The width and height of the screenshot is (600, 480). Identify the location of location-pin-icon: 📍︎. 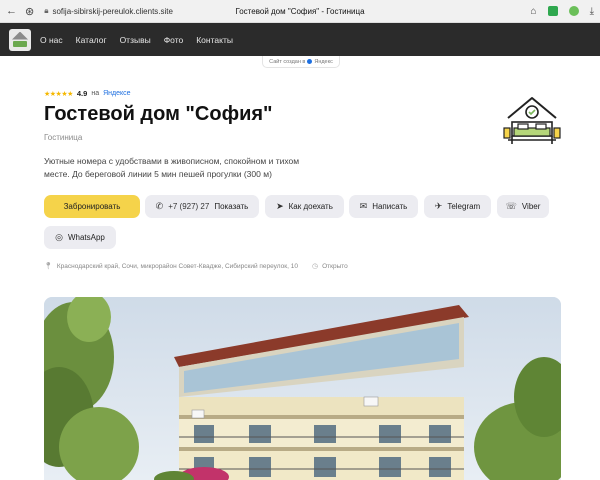
(48, 266).